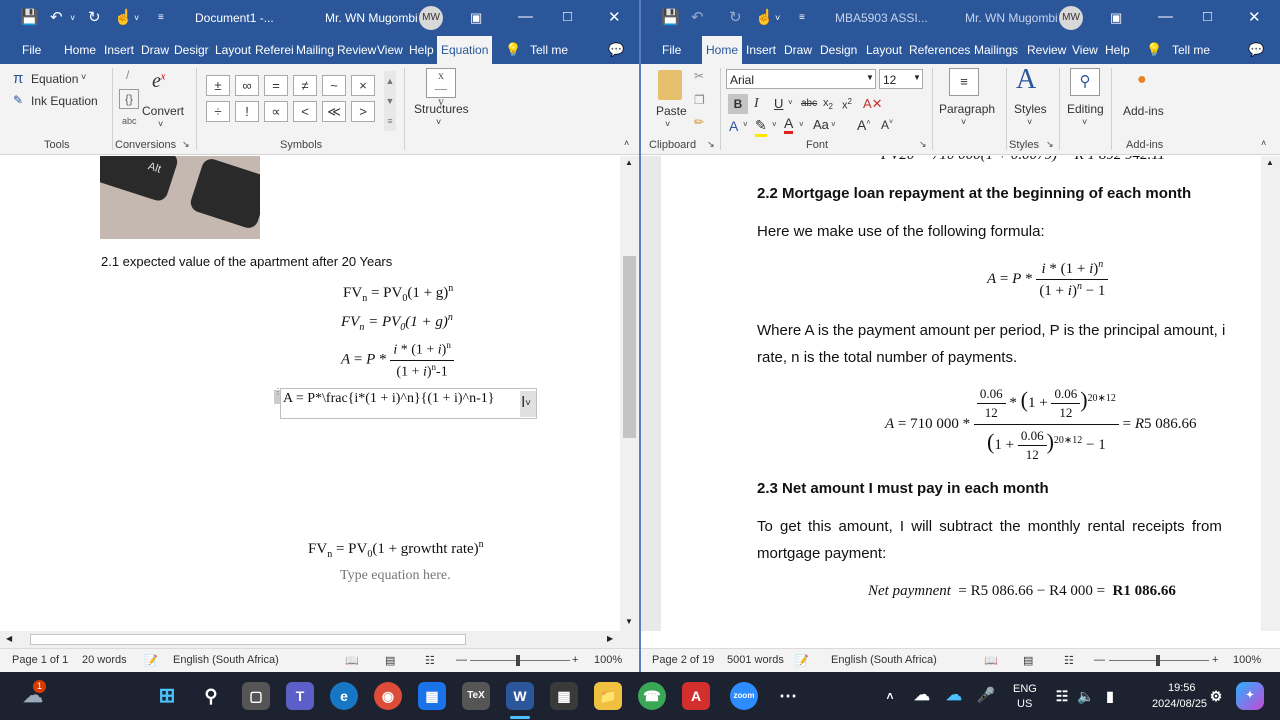 The height and width of the screenshot is (720, 1280). What do you see at coordinates (801, 124) in the screenshot?
I see `font-color-dropdown-icon: ˅` at bounding box center [801, 124].